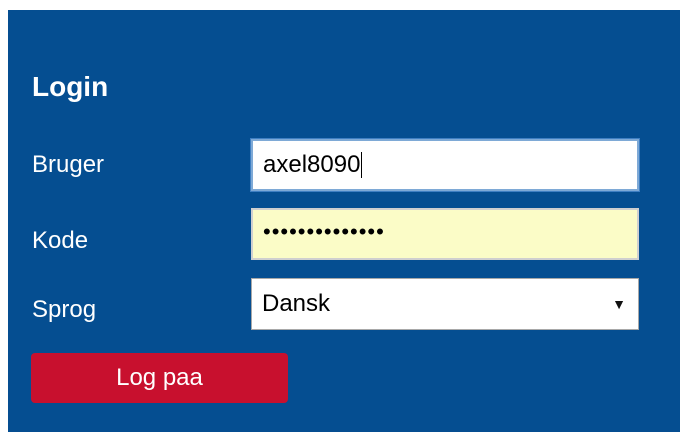 The width and height of the screenshot is (680, 432). I want to click on dropdown-arrow-icon: ▼, so click(619, 304).